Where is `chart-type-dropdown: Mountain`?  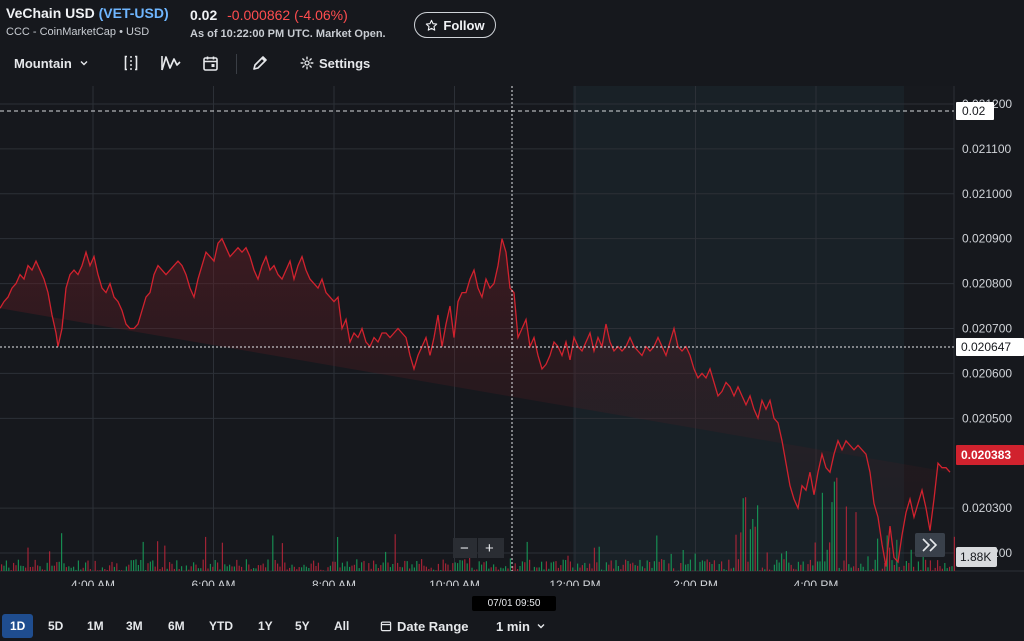
chart-type-dropdown: Mountain is located at coordinates (51, 63).